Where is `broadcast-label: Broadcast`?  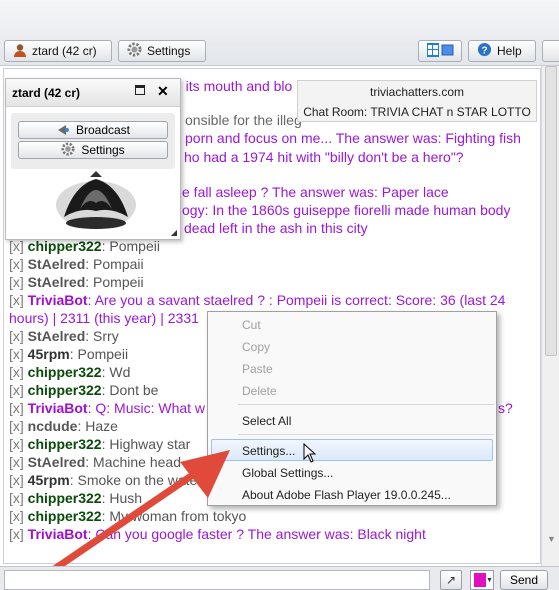 broadcast-label: Broadcast is located at coordinates (103, 130).